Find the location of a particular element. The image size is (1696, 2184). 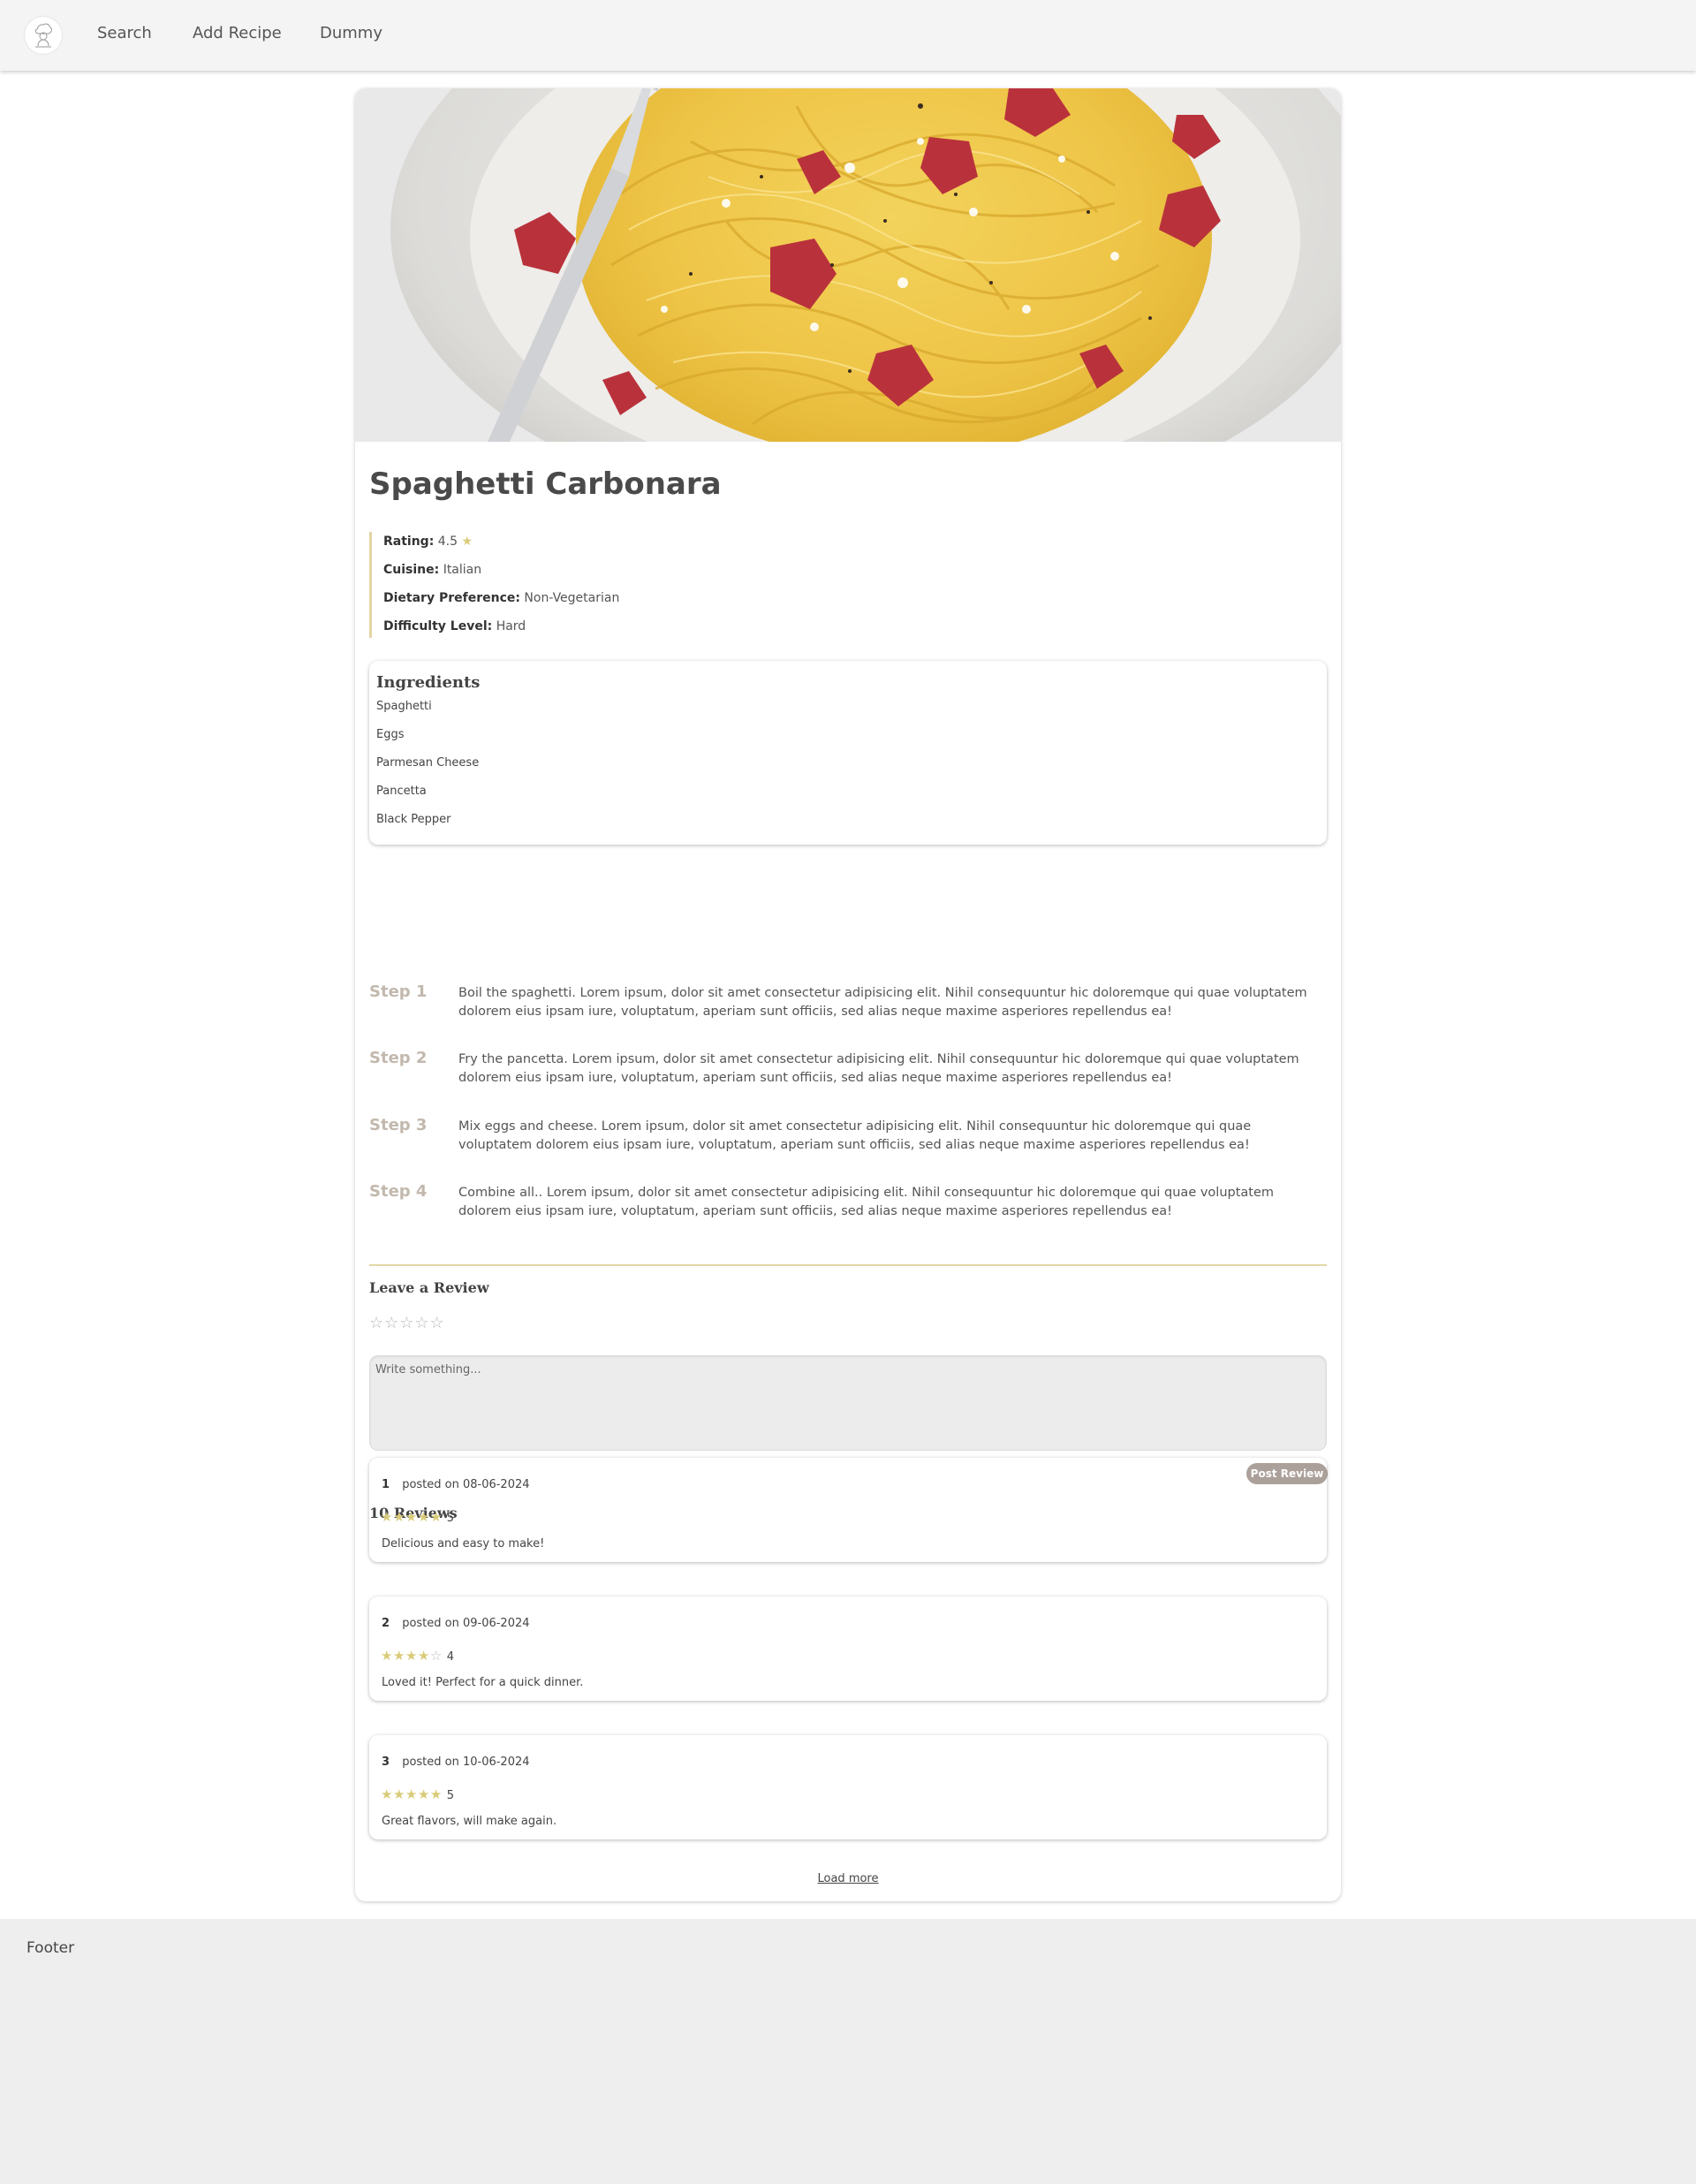

review-textarea is located at coordinates (848, 1403).